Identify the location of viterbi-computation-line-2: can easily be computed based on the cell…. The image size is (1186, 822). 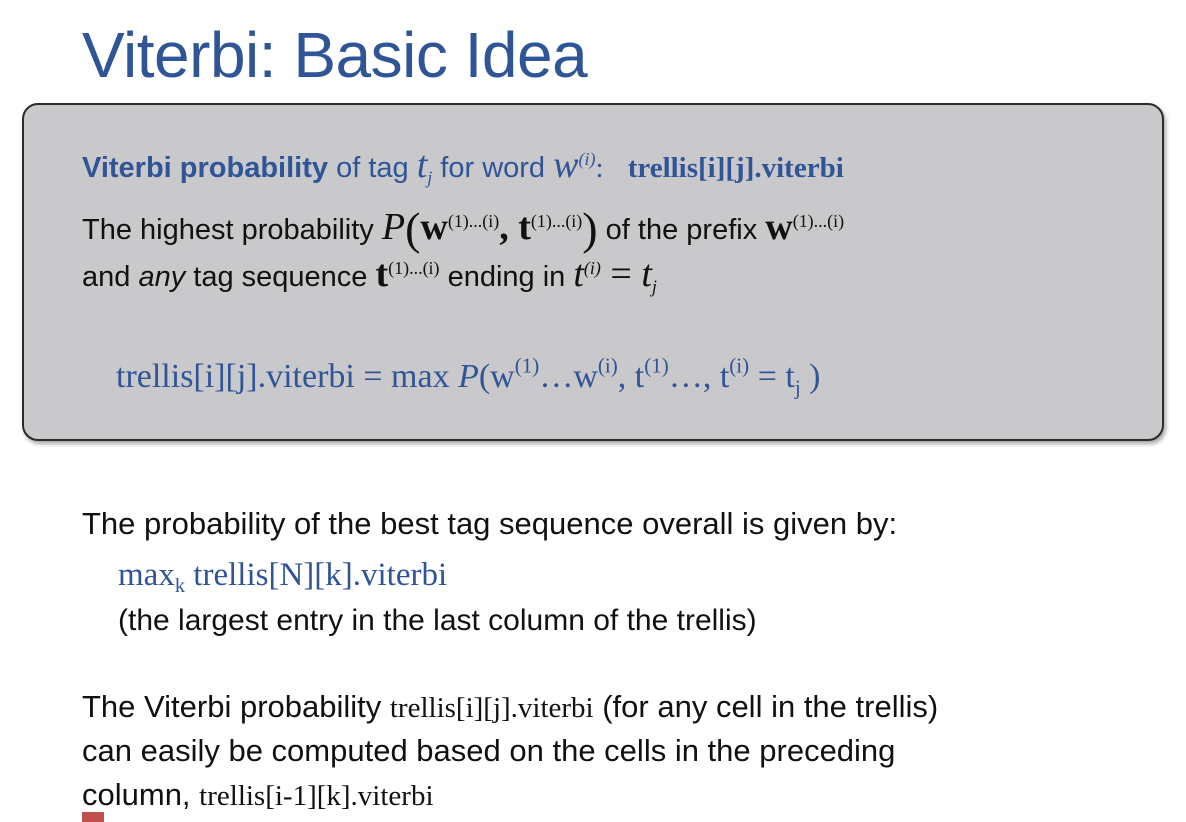
(489, 750).